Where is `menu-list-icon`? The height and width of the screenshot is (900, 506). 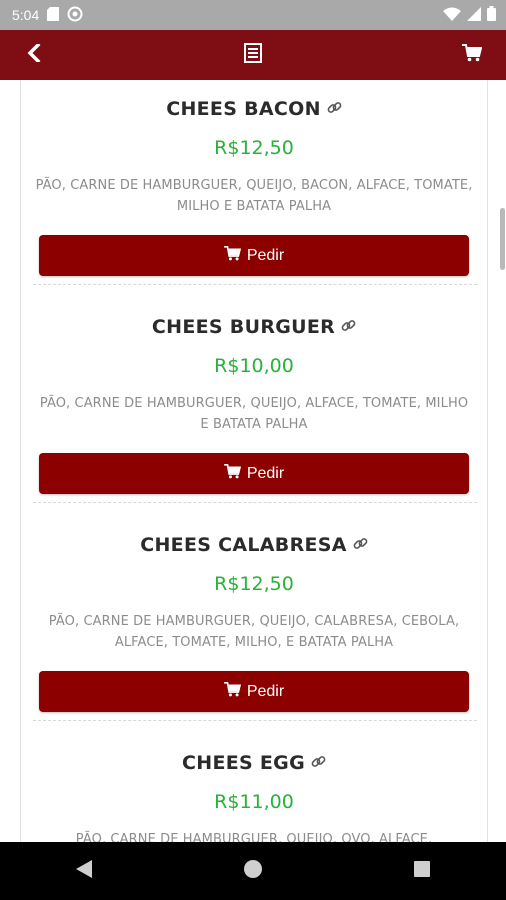 menu-list-icon is located at coordinates (253, 55).